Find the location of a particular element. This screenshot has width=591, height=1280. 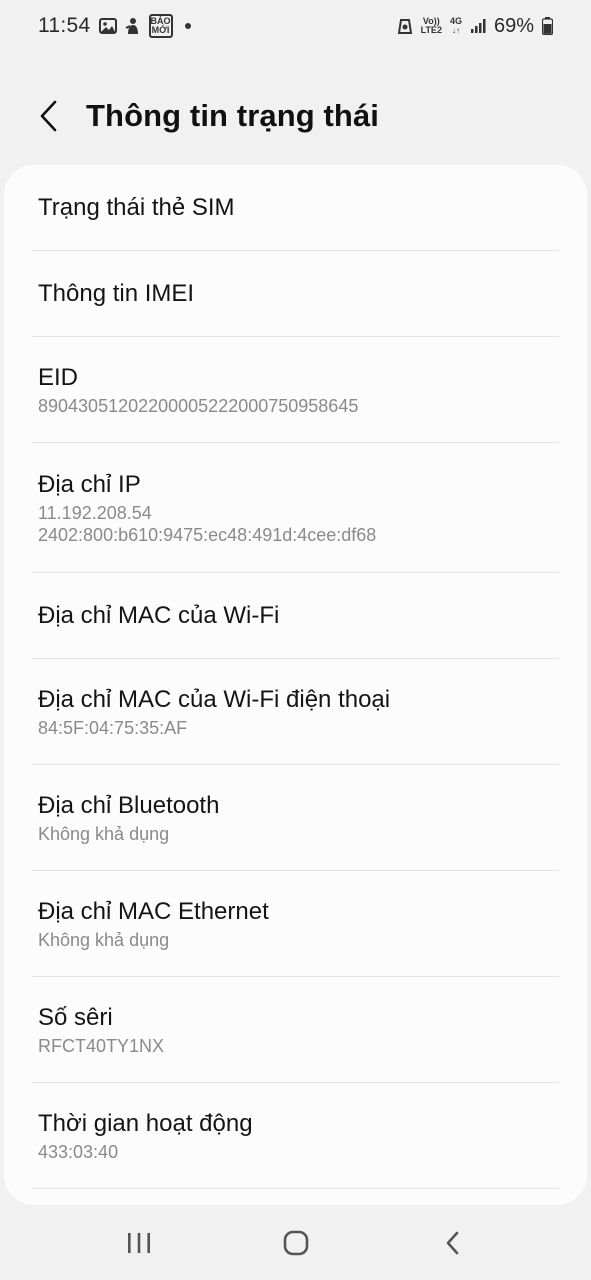

back-nav-button is located at coordinates (453, 1243).